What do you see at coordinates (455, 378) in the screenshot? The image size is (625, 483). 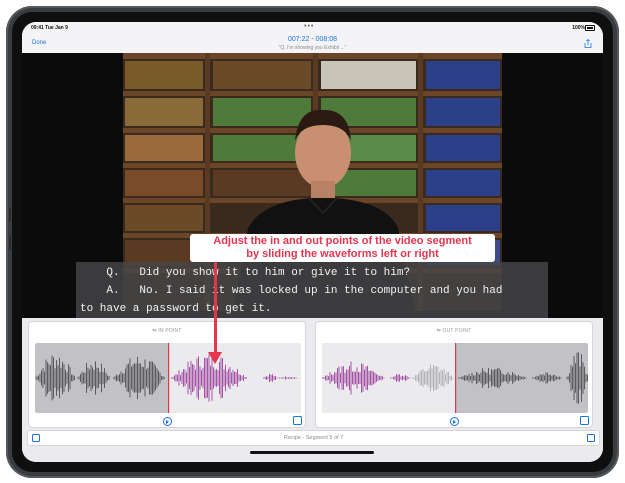 I see `out-point-waveform` at bounding box center [455, 378].